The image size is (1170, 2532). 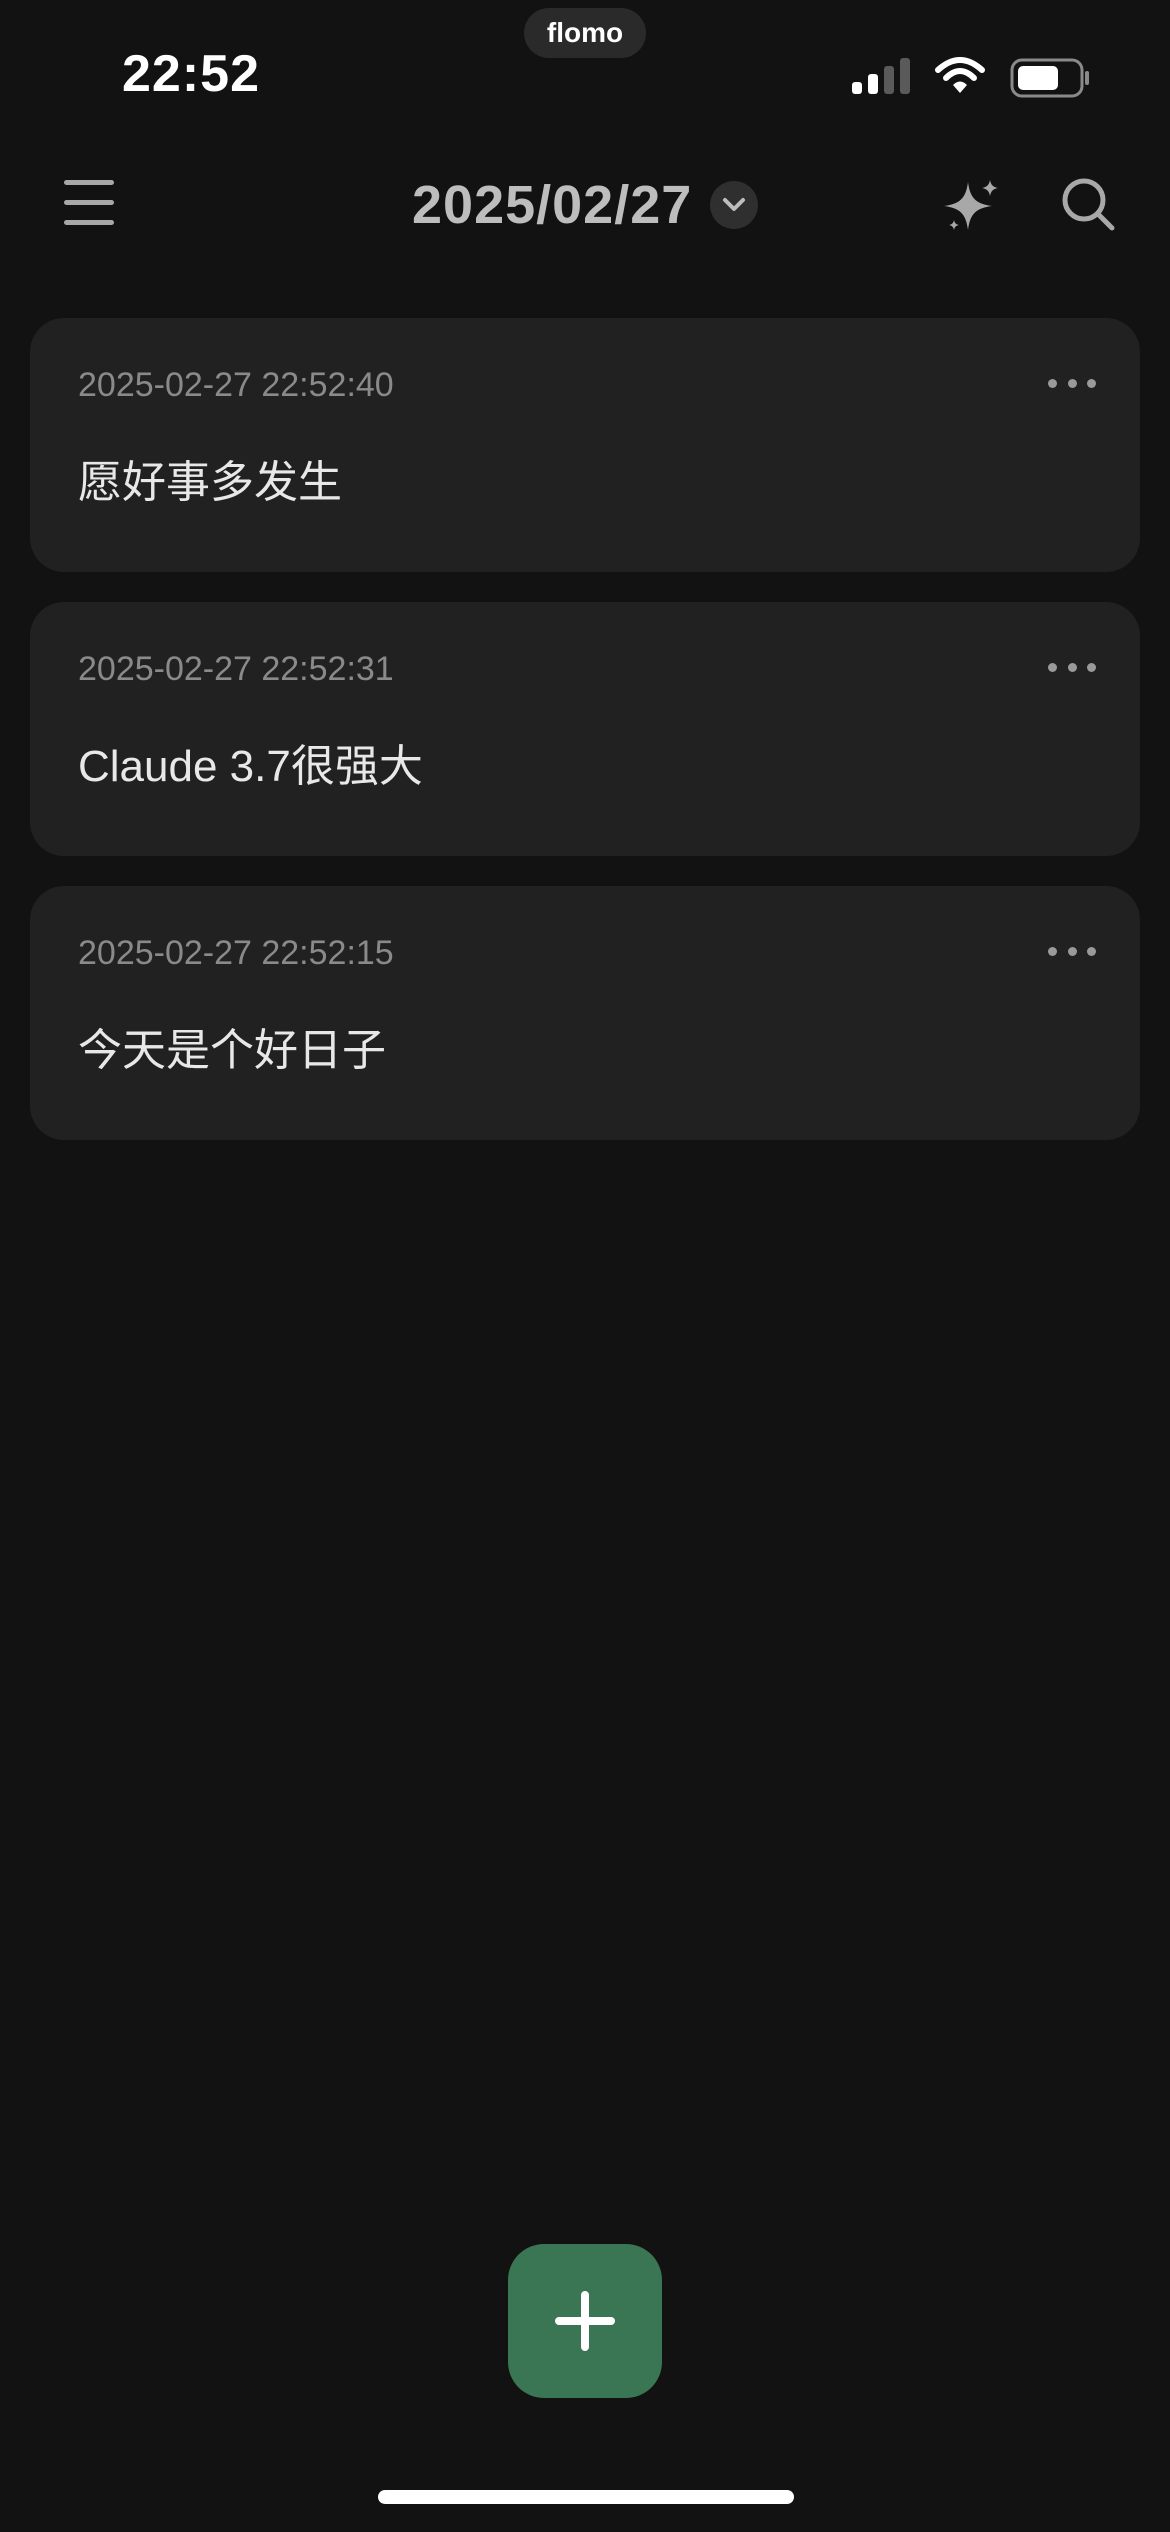 I want to click on date-title: 2025/02/27, so click(x=552, y=205).